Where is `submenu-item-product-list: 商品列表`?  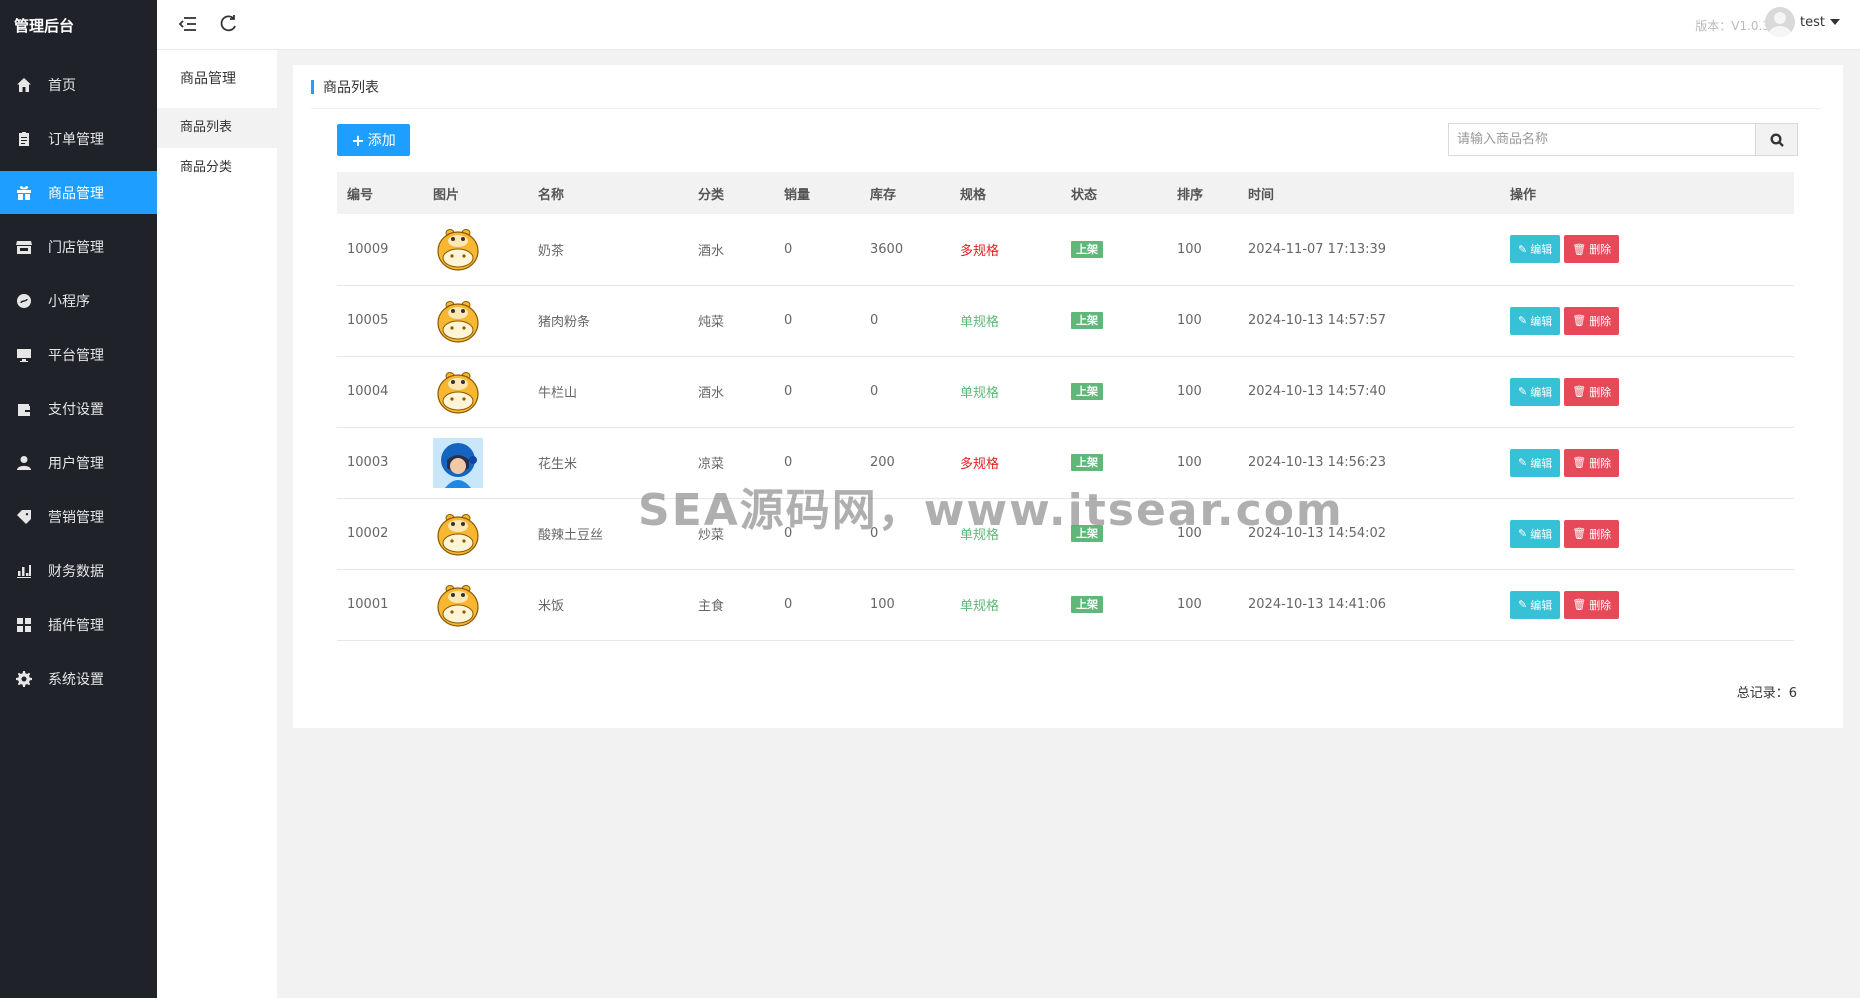
submenu-item-product-list: 商品列表 is located at coordinates (217, 128).